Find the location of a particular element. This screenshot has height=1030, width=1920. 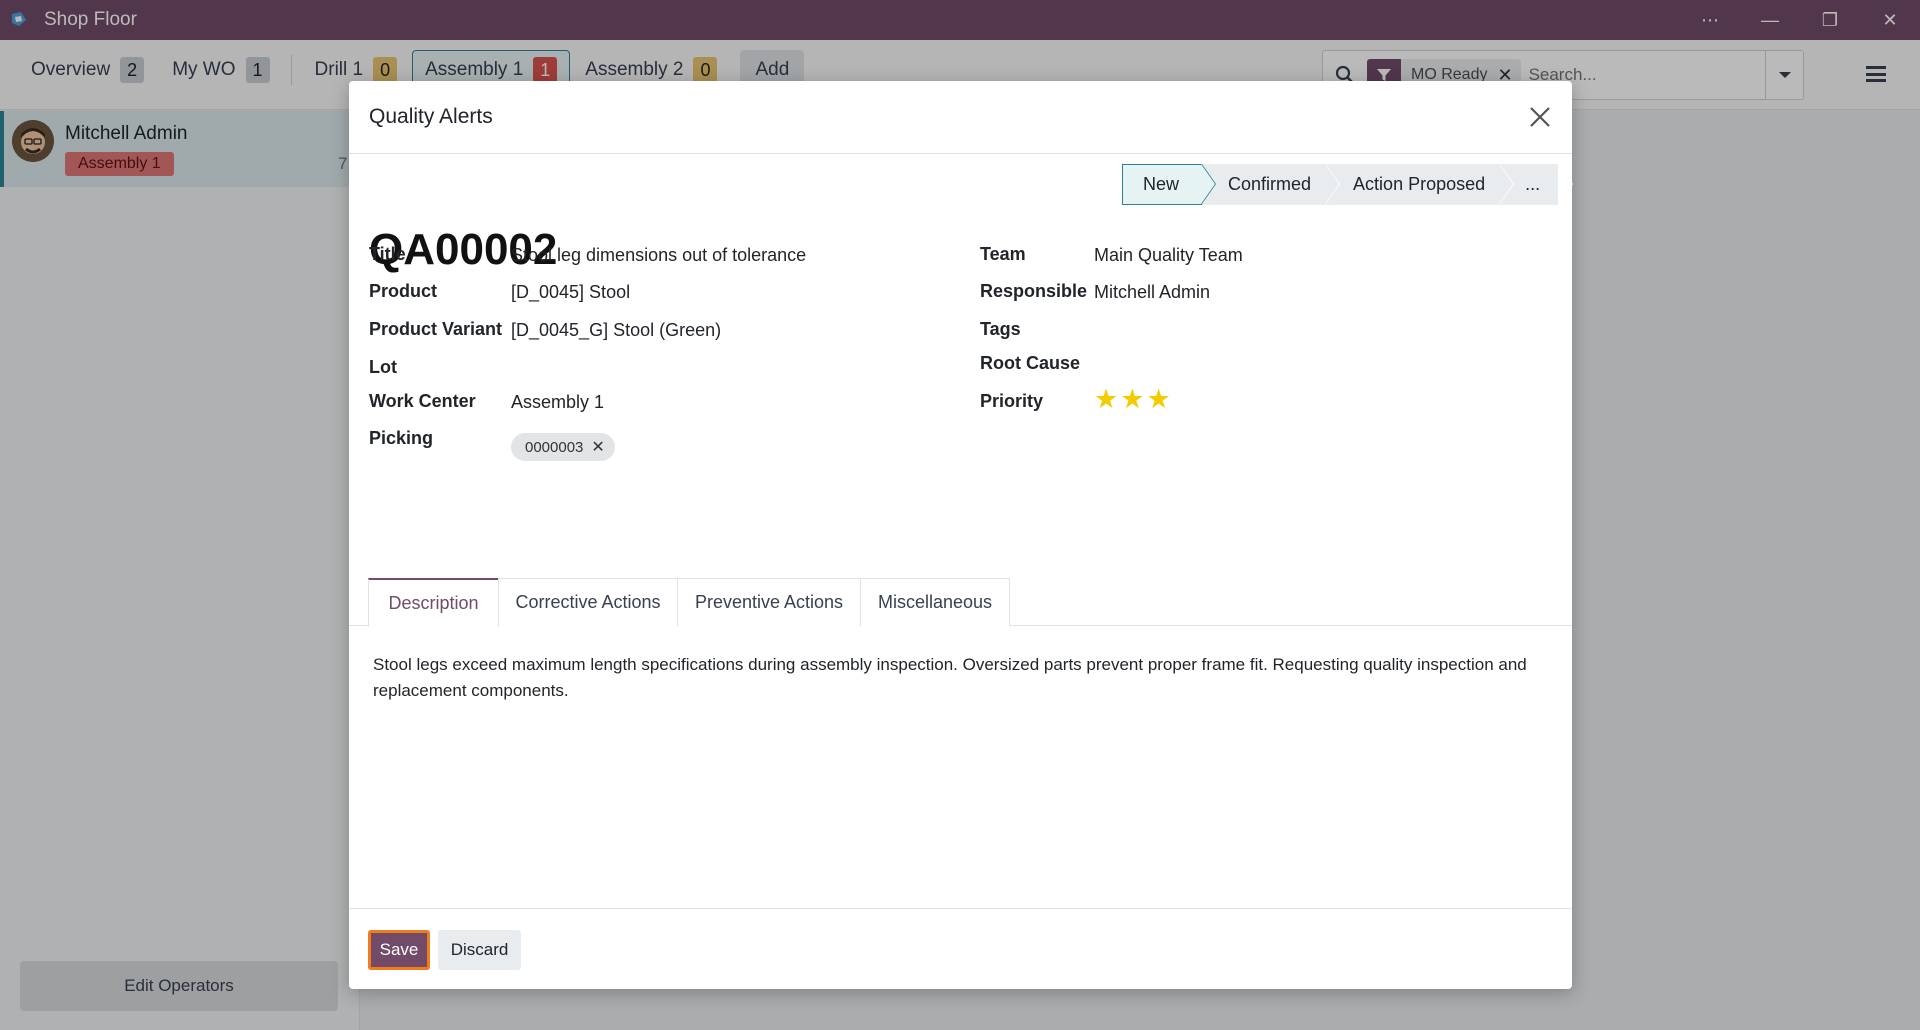

title-label: Title is located at coordinates (387, 254).